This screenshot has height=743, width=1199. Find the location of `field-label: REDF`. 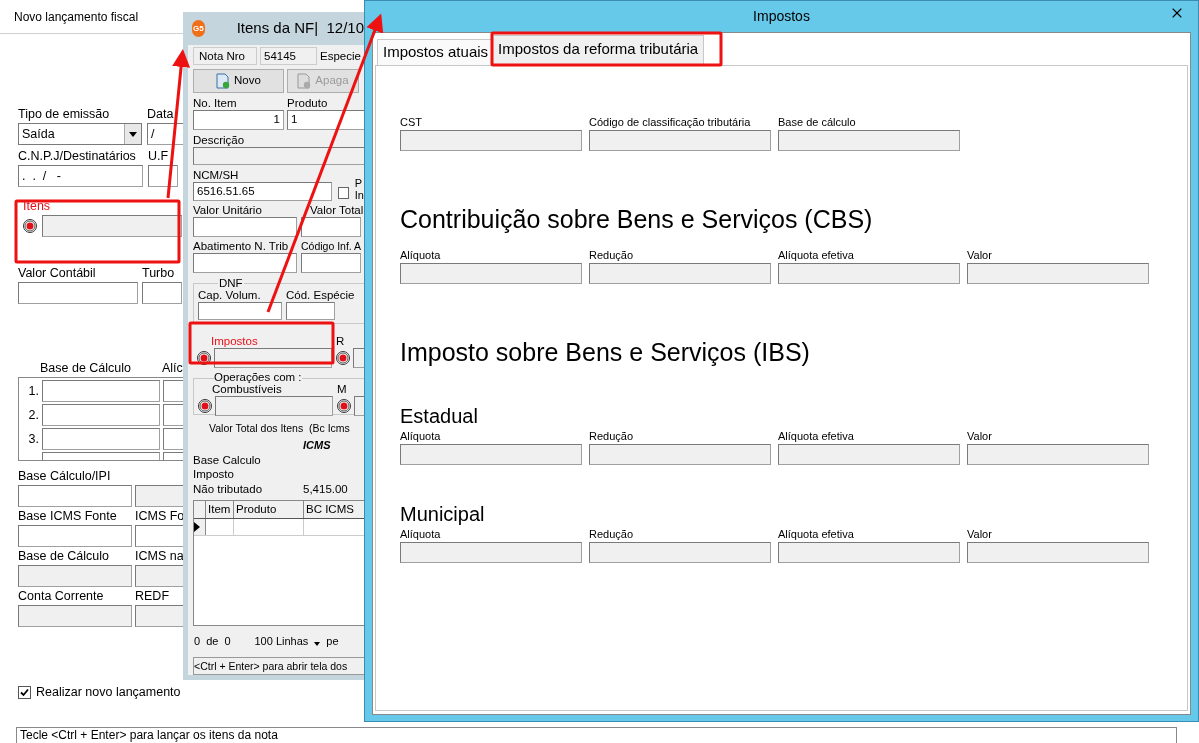

field-label: REDF is located at coordinates (153, 596).